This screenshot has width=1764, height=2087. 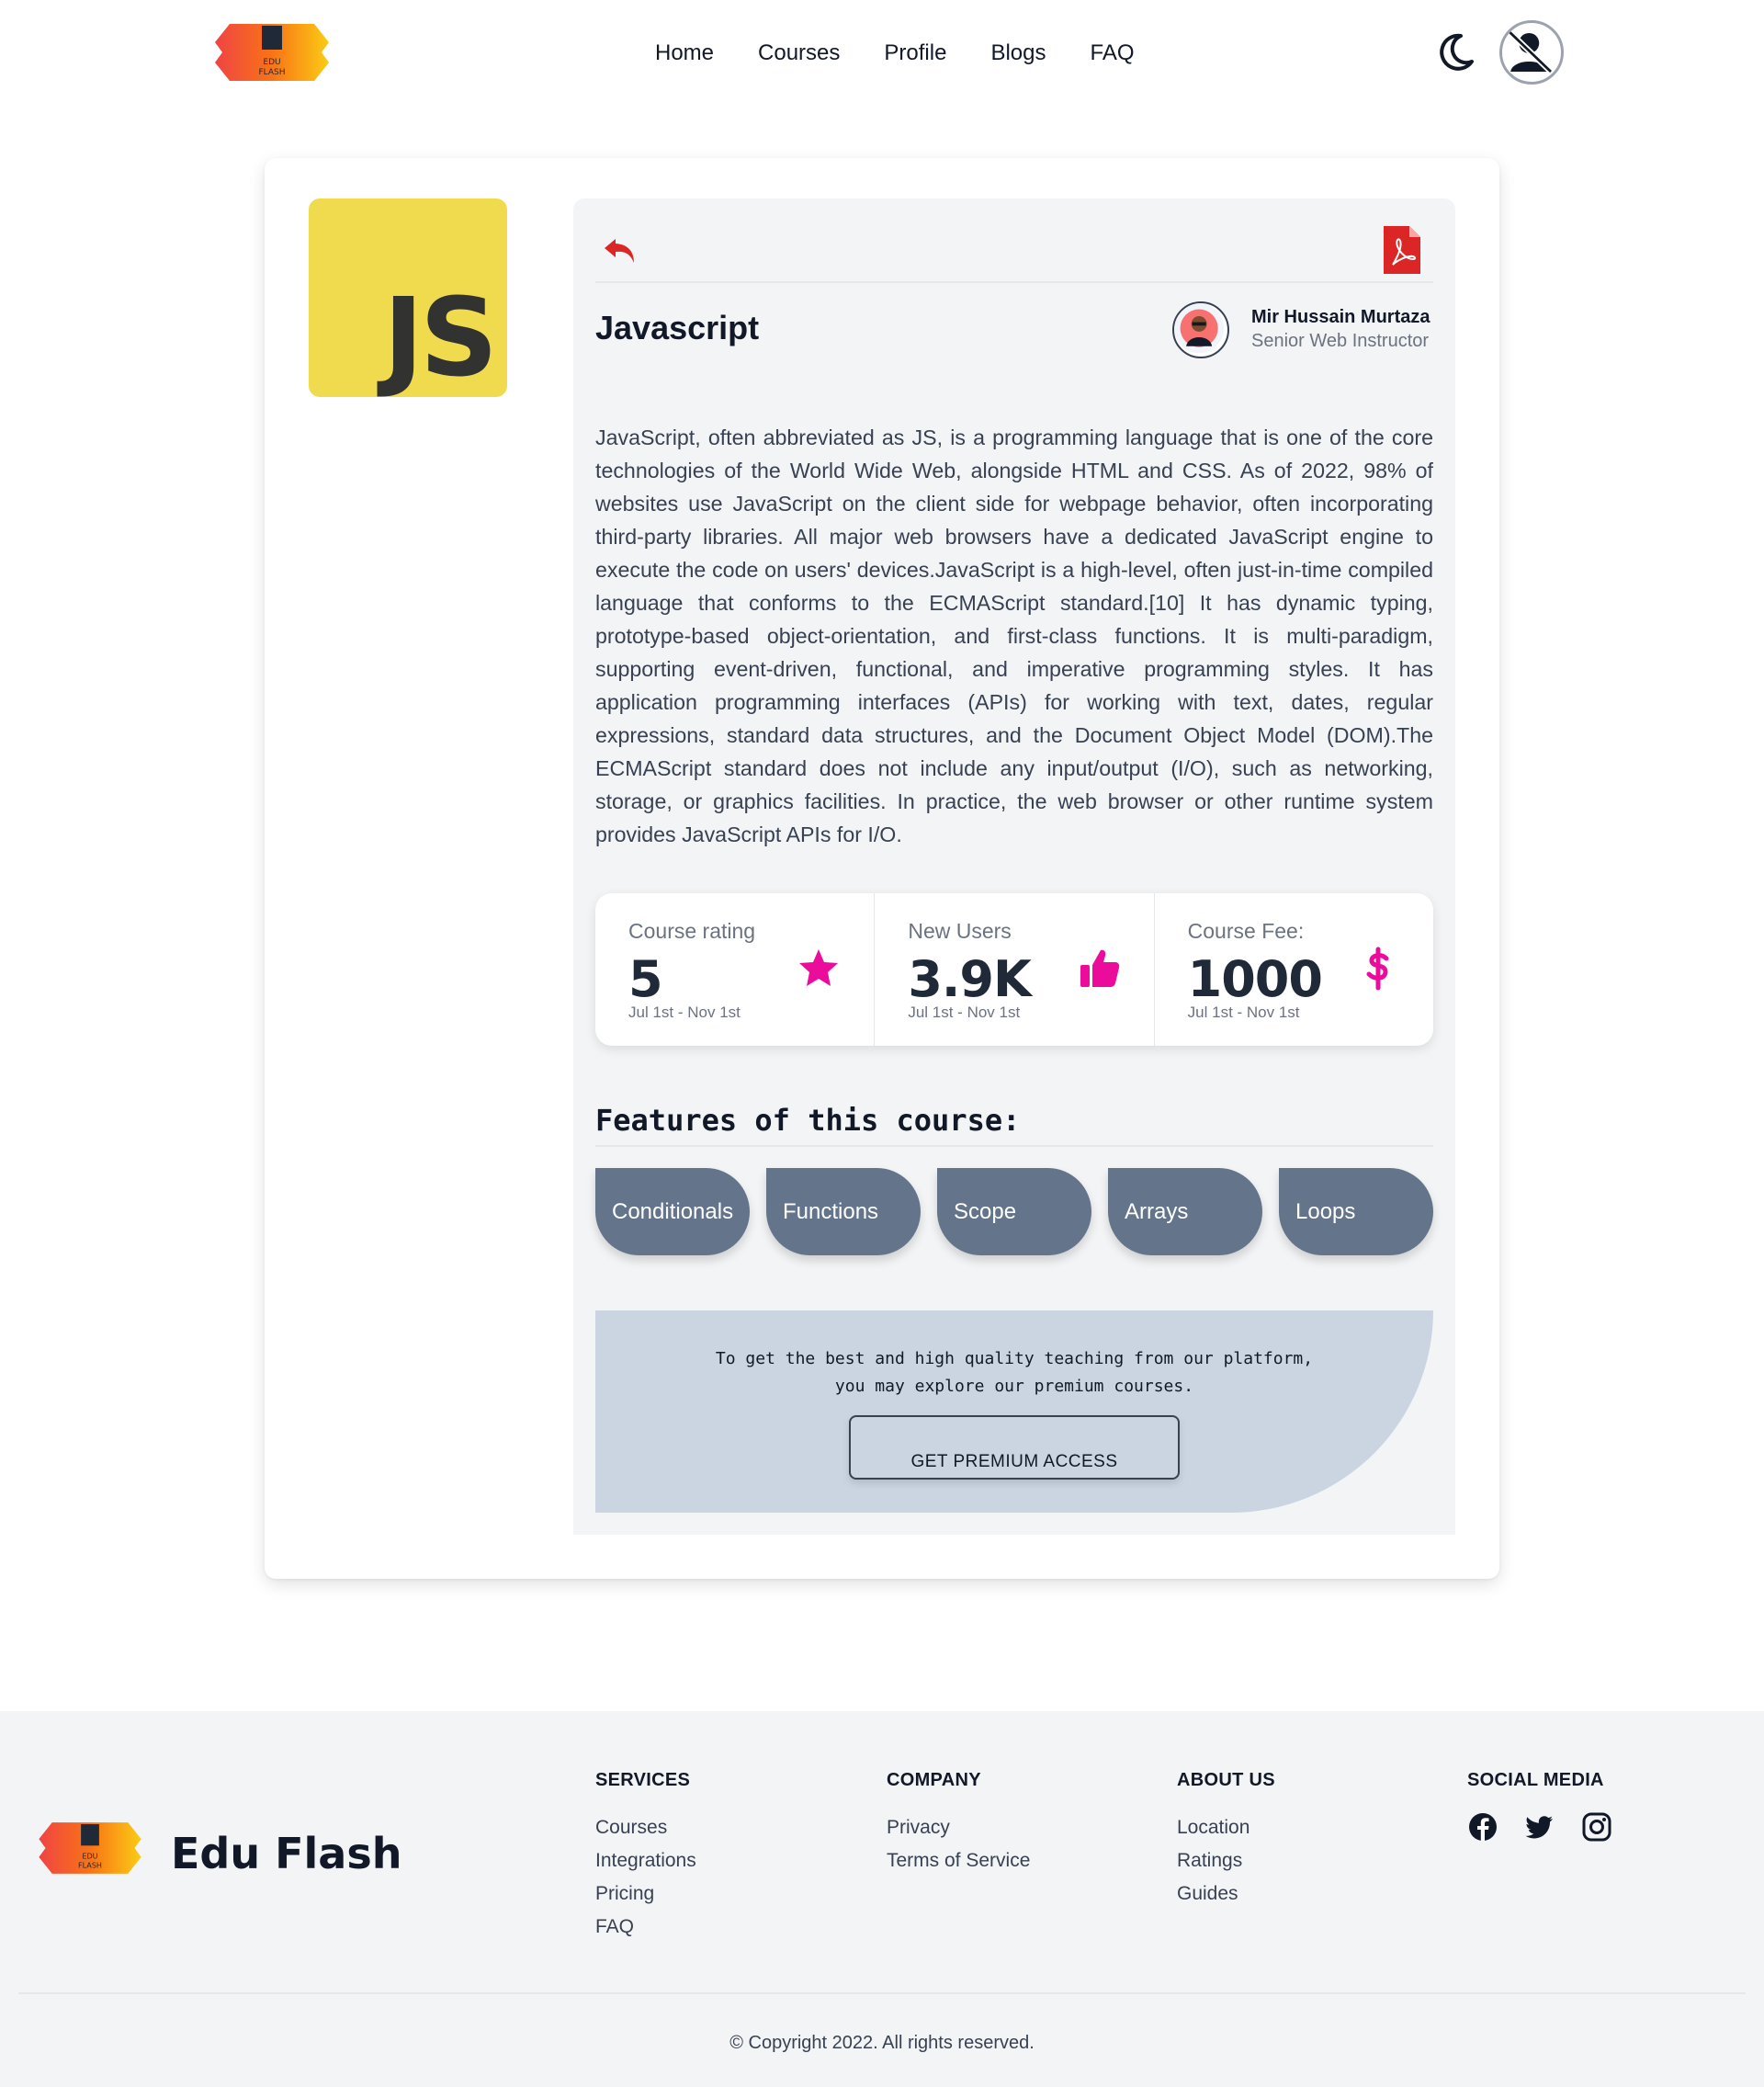 What do you see at coordinates (1482, 1827) in the screenshot?
I see `facebook-icon` at bounding box center [1482, 1827].